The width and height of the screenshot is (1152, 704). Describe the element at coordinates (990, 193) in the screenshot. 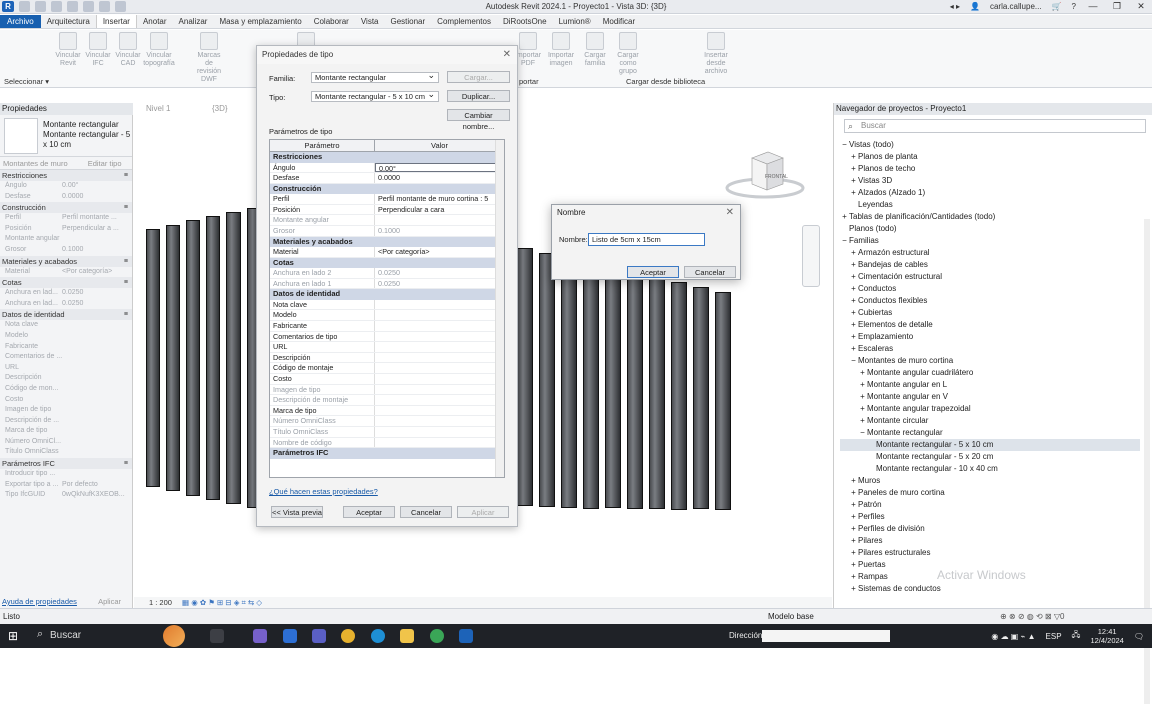

I see `browser-tree-item: + Alzados (Alzado 1)` at that location.